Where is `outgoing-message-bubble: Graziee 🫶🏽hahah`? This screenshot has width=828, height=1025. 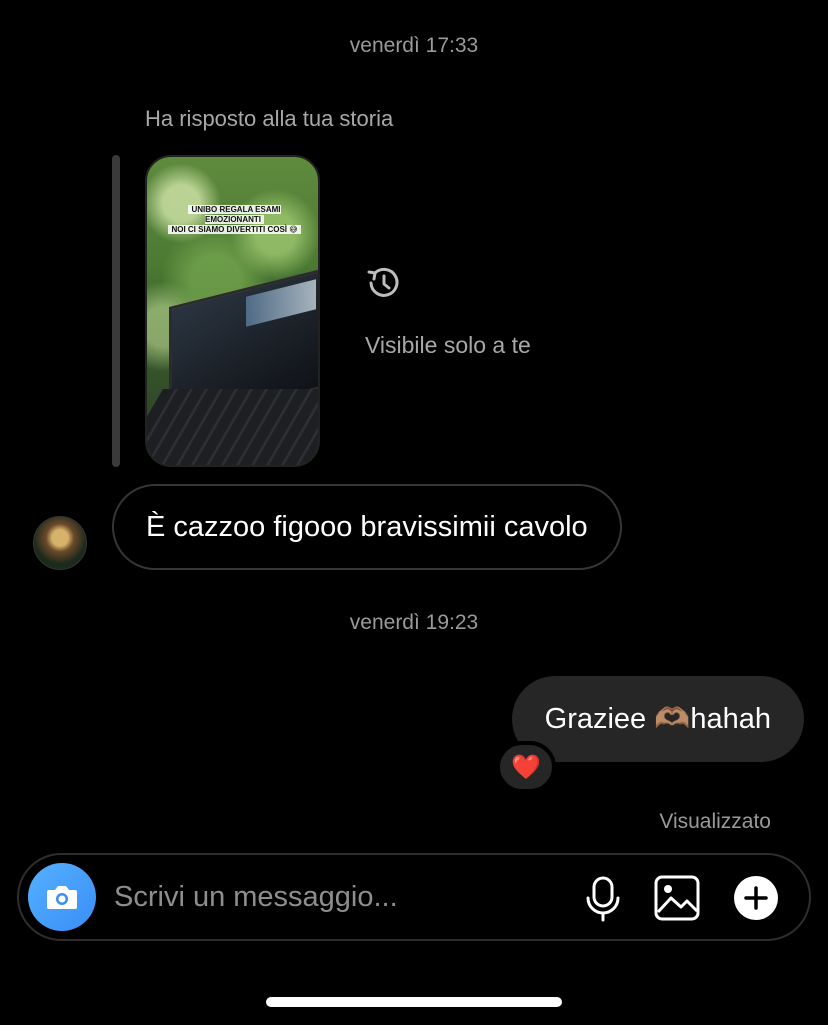 outgoing-message-bubble: Graziee 🫶🏽hahah is located at coordinates (657, 719).